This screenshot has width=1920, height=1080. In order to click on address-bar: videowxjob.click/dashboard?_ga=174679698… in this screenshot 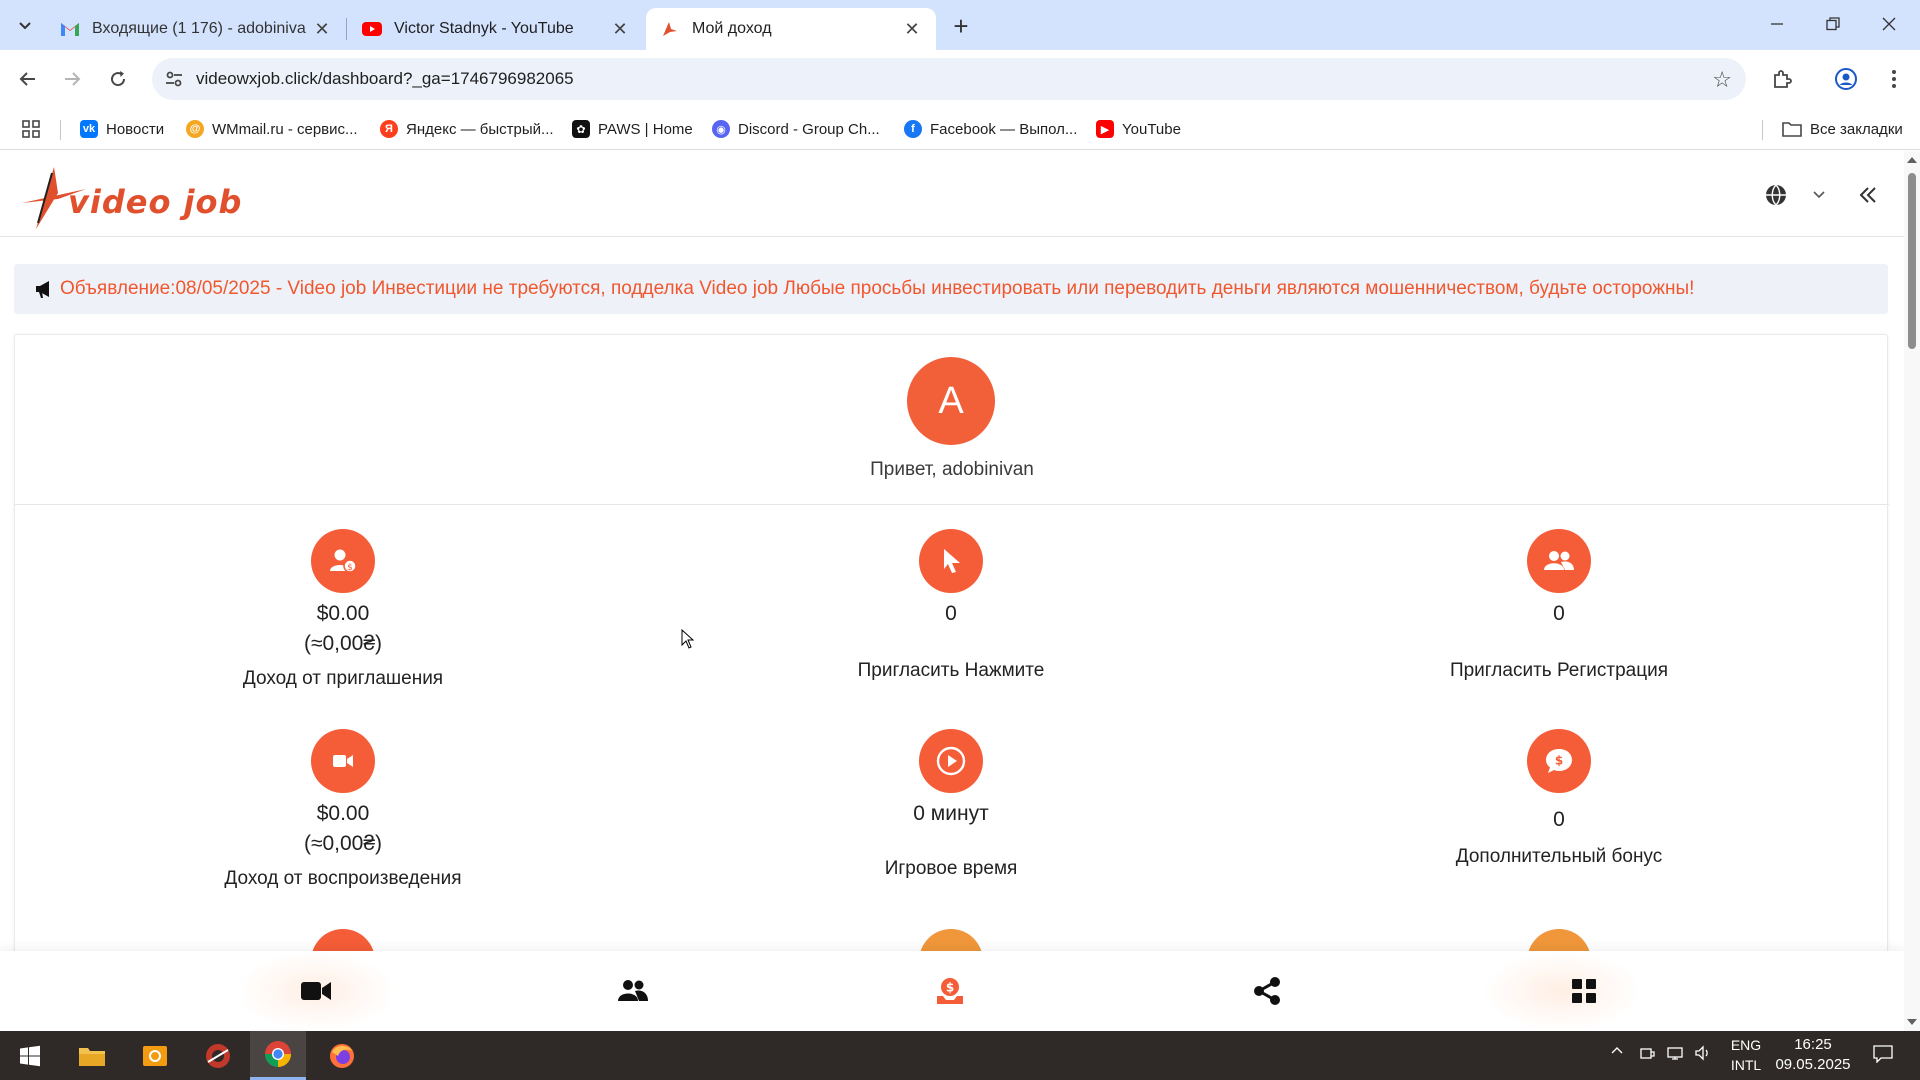, I will do `click(949, 79)`.